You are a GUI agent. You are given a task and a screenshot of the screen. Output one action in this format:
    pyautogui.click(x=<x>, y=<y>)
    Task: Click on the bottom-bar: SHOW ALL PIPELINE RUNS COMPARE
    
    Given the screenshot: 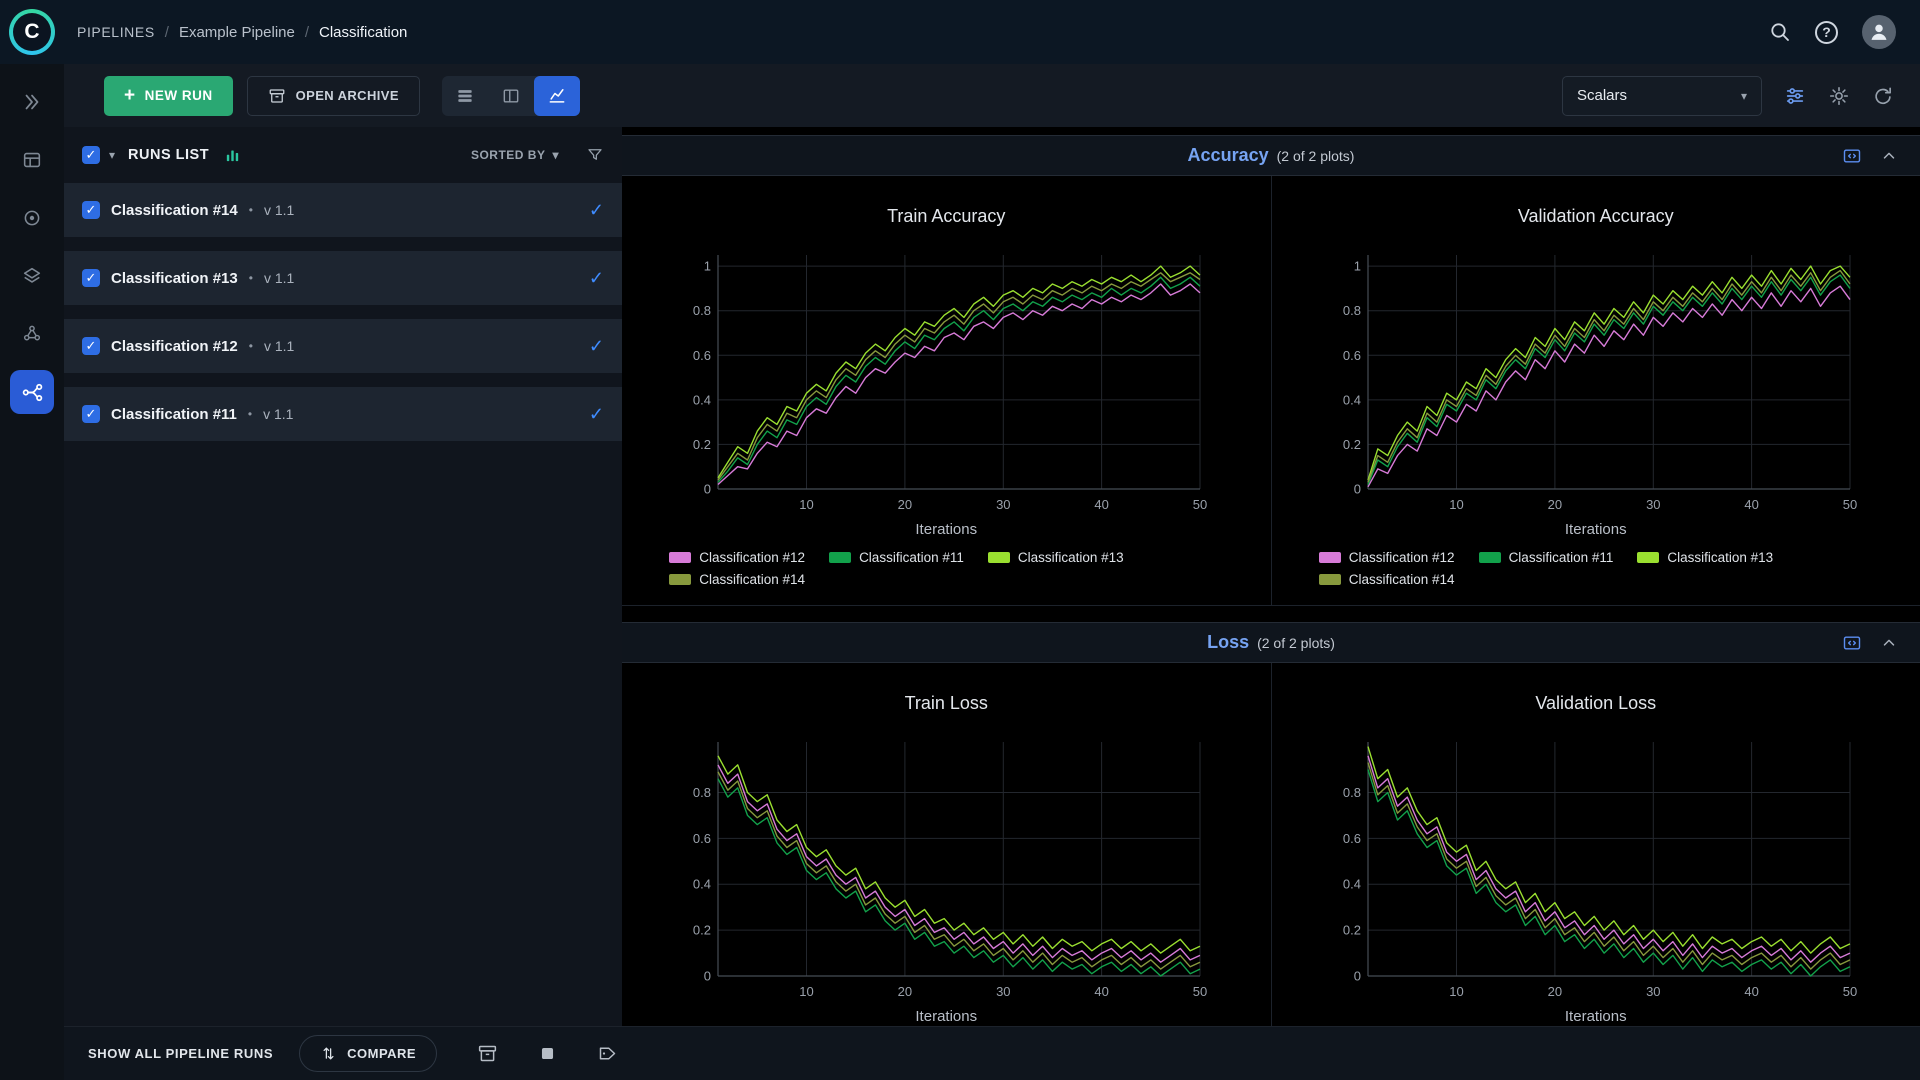 What is the action you would take?
    pyautogui.click(x=992, y=1053)
    